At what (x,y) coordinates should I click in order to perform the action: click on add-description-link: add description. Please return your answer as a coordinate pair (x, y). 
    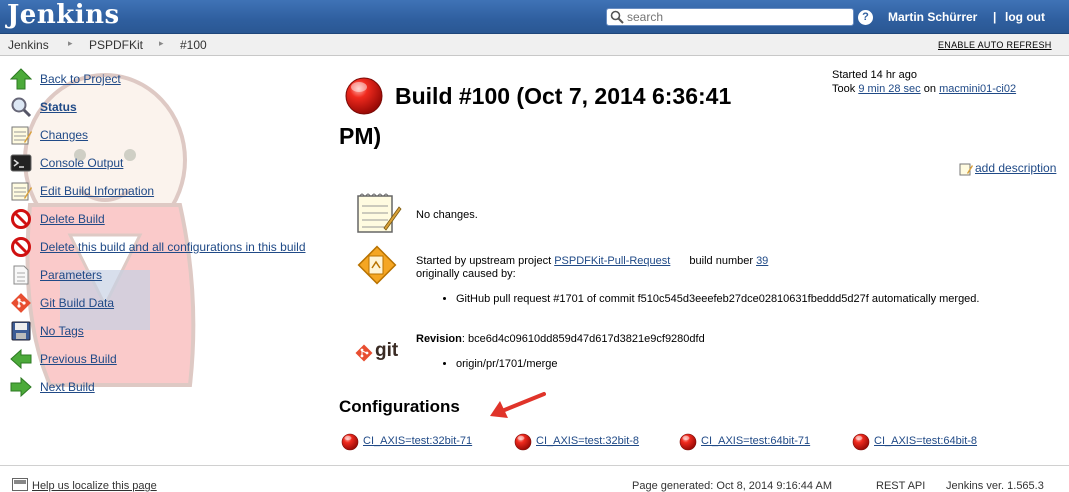
    Looking at the image, I should click on (1007, 168).